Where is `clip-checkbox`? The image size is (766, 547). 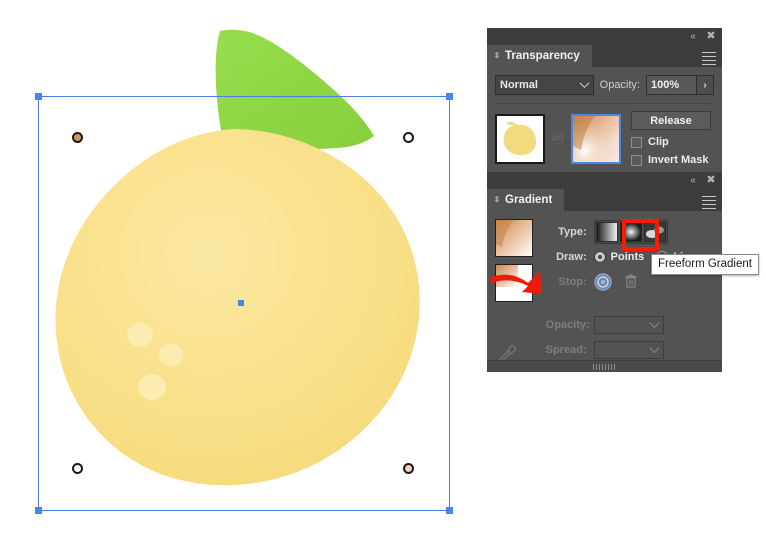 clip-checkbox is located at coordinates (636, 142).